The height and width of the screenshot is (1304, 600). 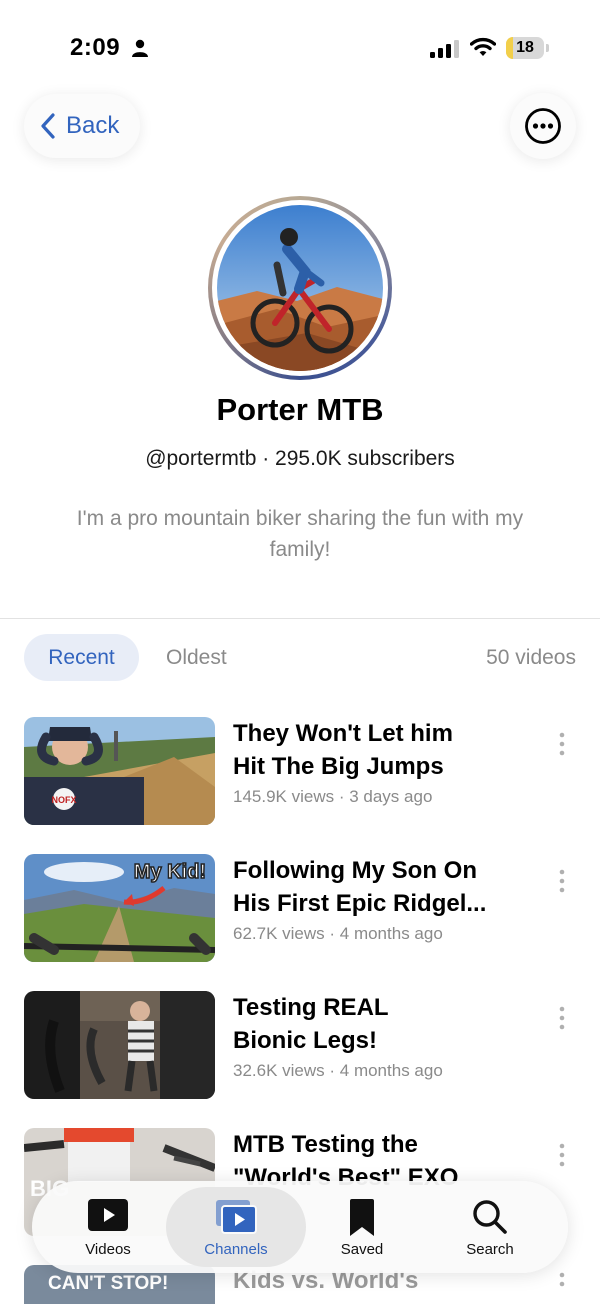 I want to click on sort-recent-tab: Recent, so click(x=81, y=657).